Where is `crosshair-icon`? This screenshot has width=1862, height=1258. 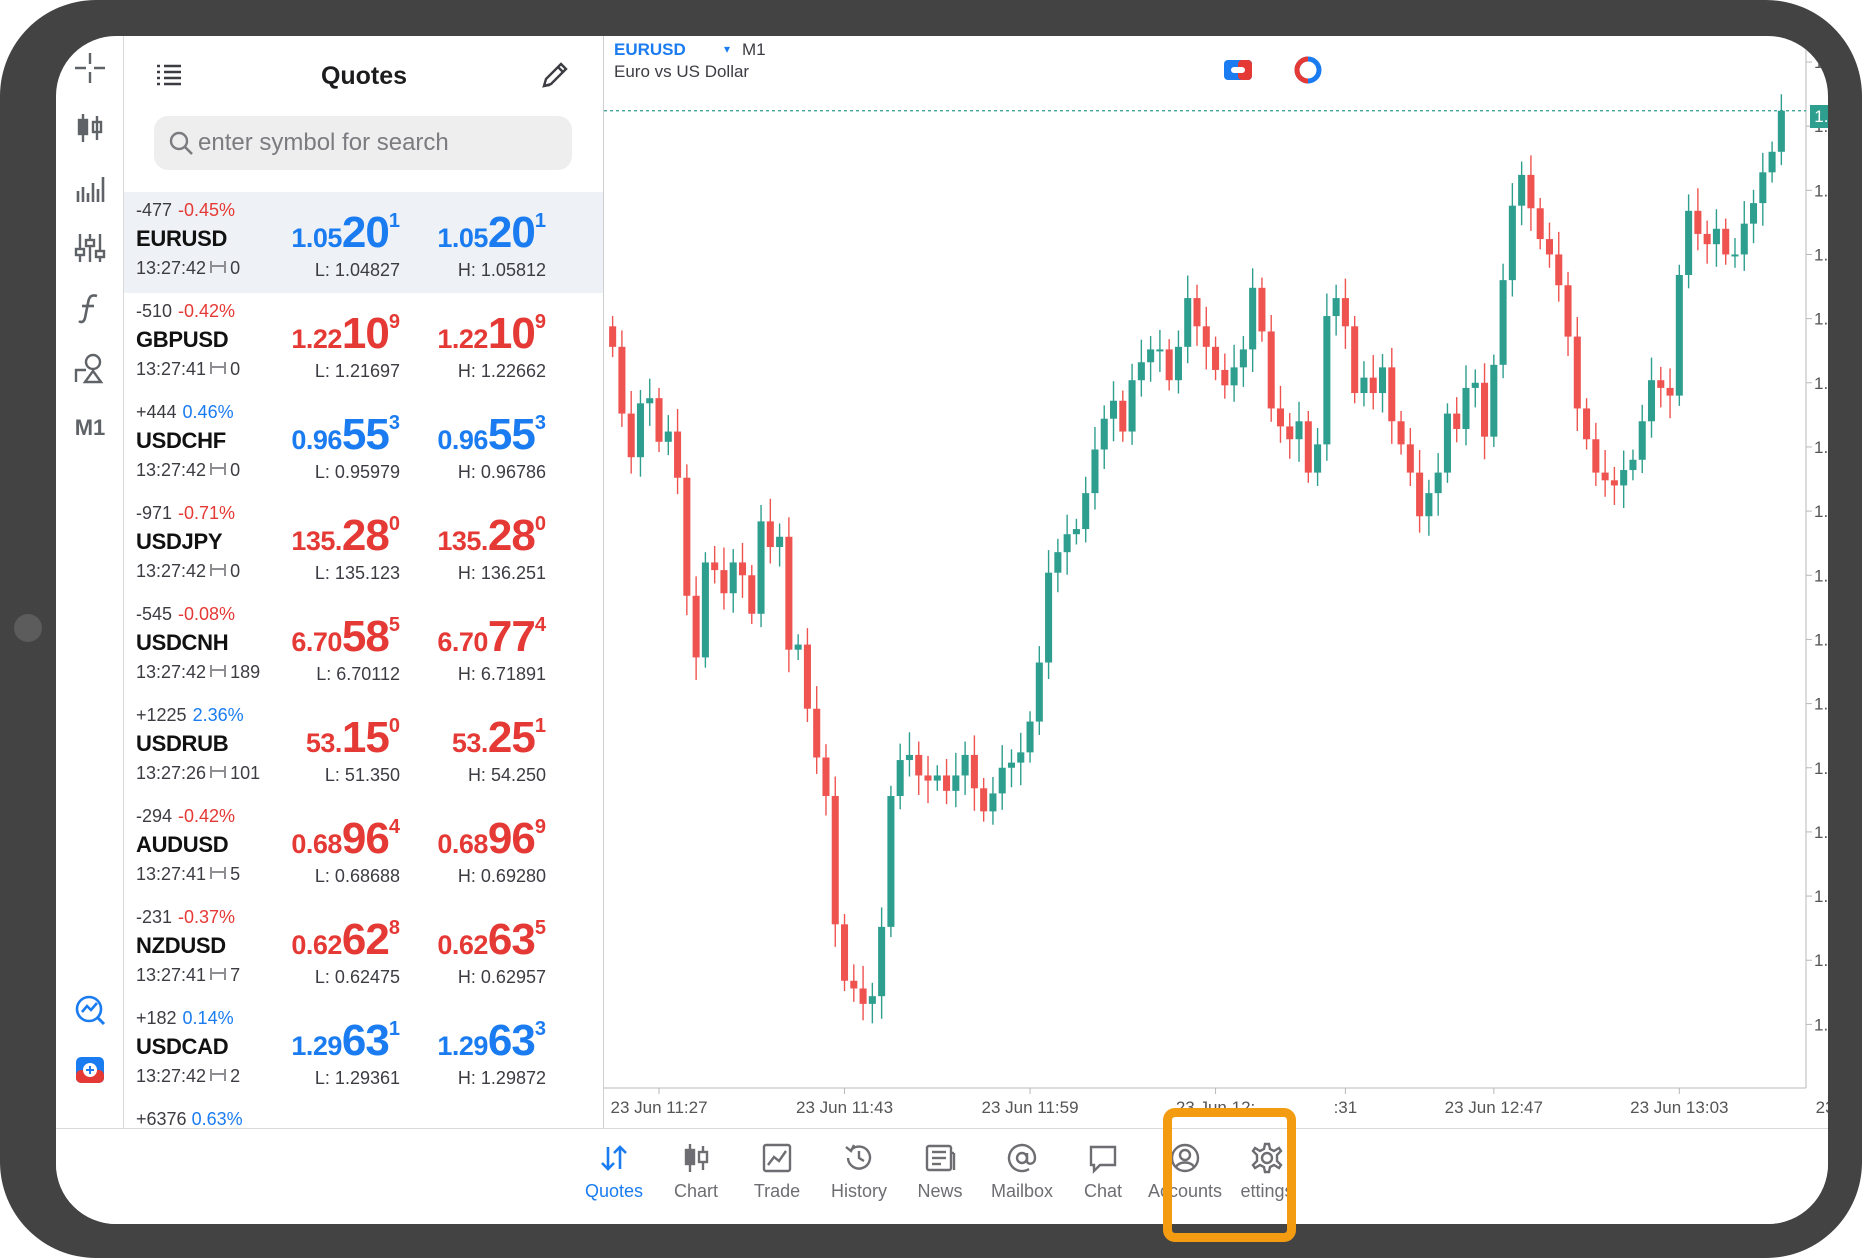 crosshair-icon is located at coordinates (90, 68).